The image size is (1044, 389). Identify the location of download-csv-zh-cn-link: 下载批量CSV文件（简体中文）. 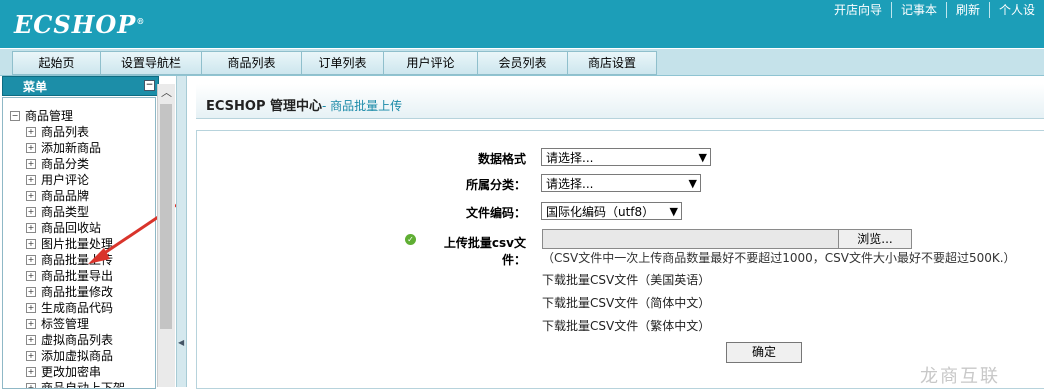
(626, 302).